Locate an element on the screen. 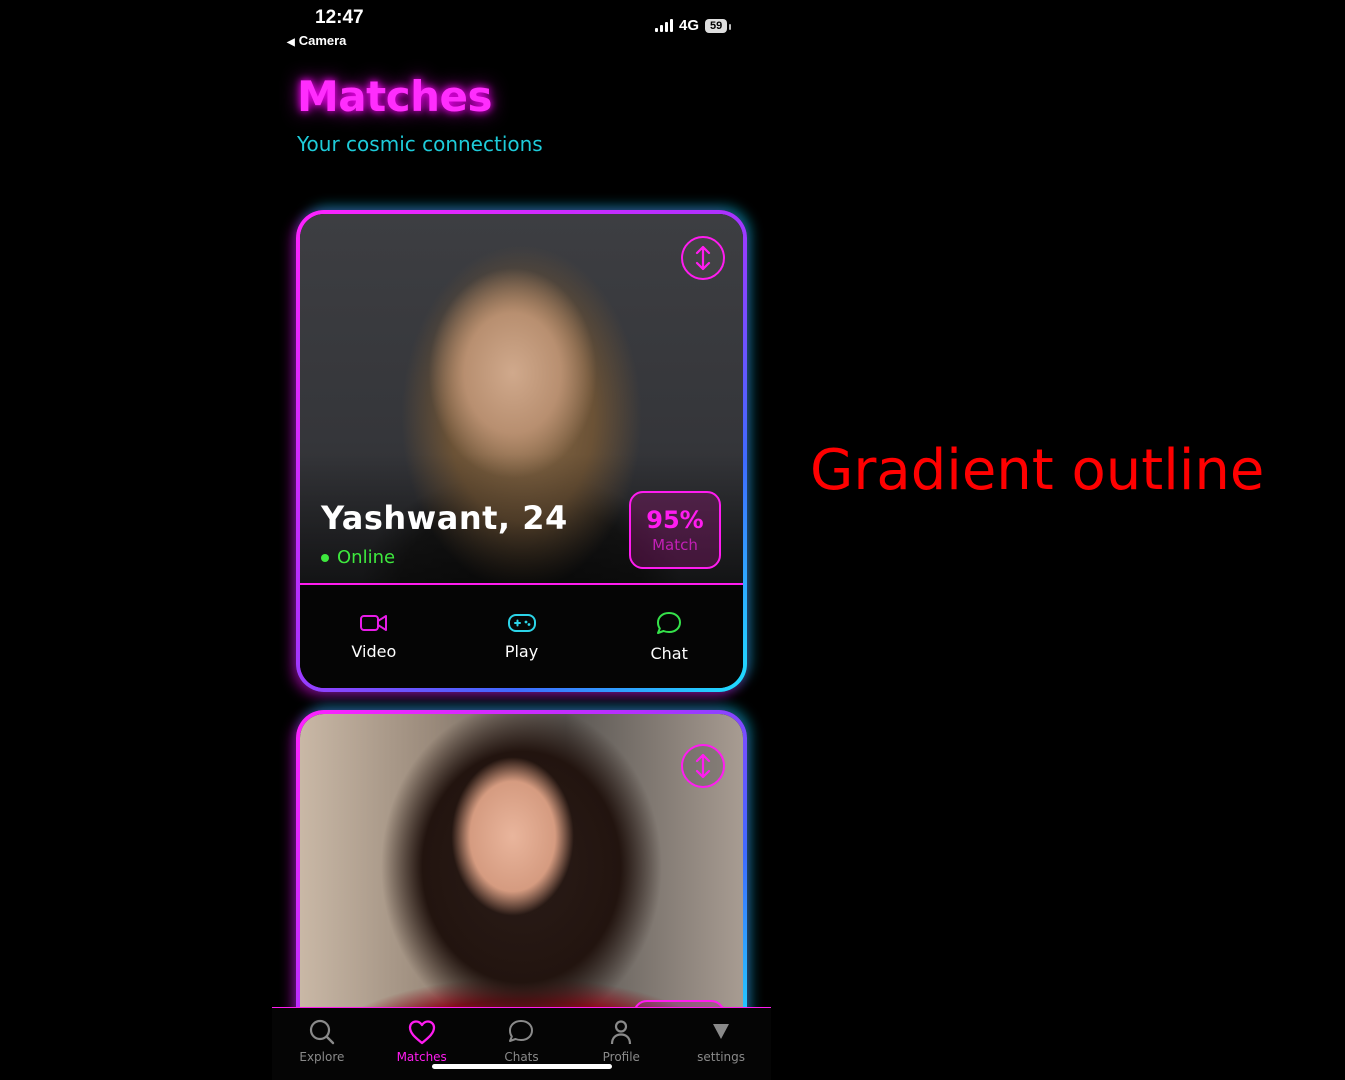 Image resolution: width=1345 pixels, height=1080 pixels. chat-label: Chat is located at coordinates (669, 653).